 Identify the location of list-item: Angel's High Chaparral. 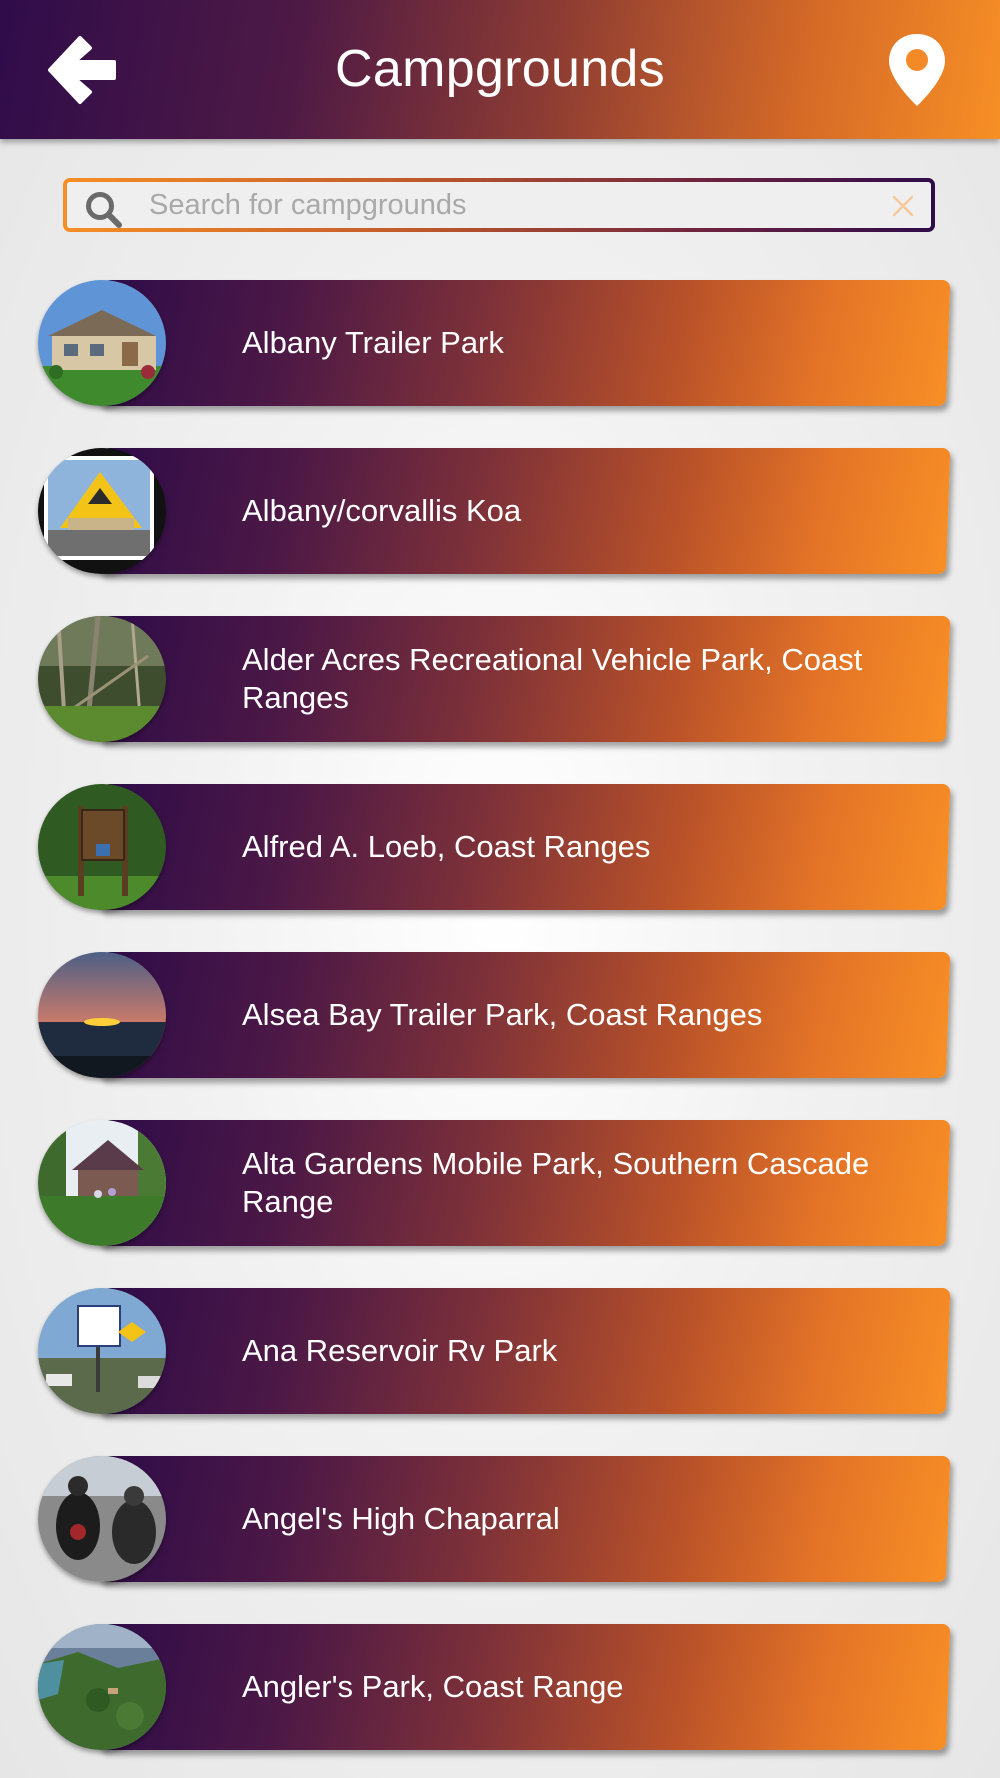
(494, 1521).